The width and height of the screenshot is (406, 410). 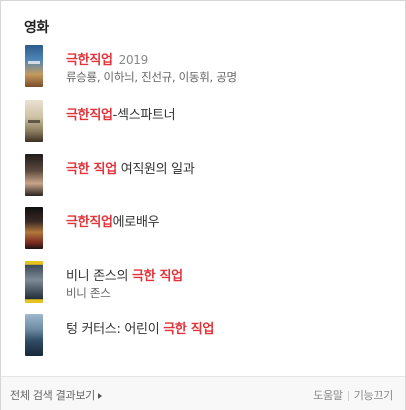 I want to click on release-year: 2019, so click(x=133, y=60).